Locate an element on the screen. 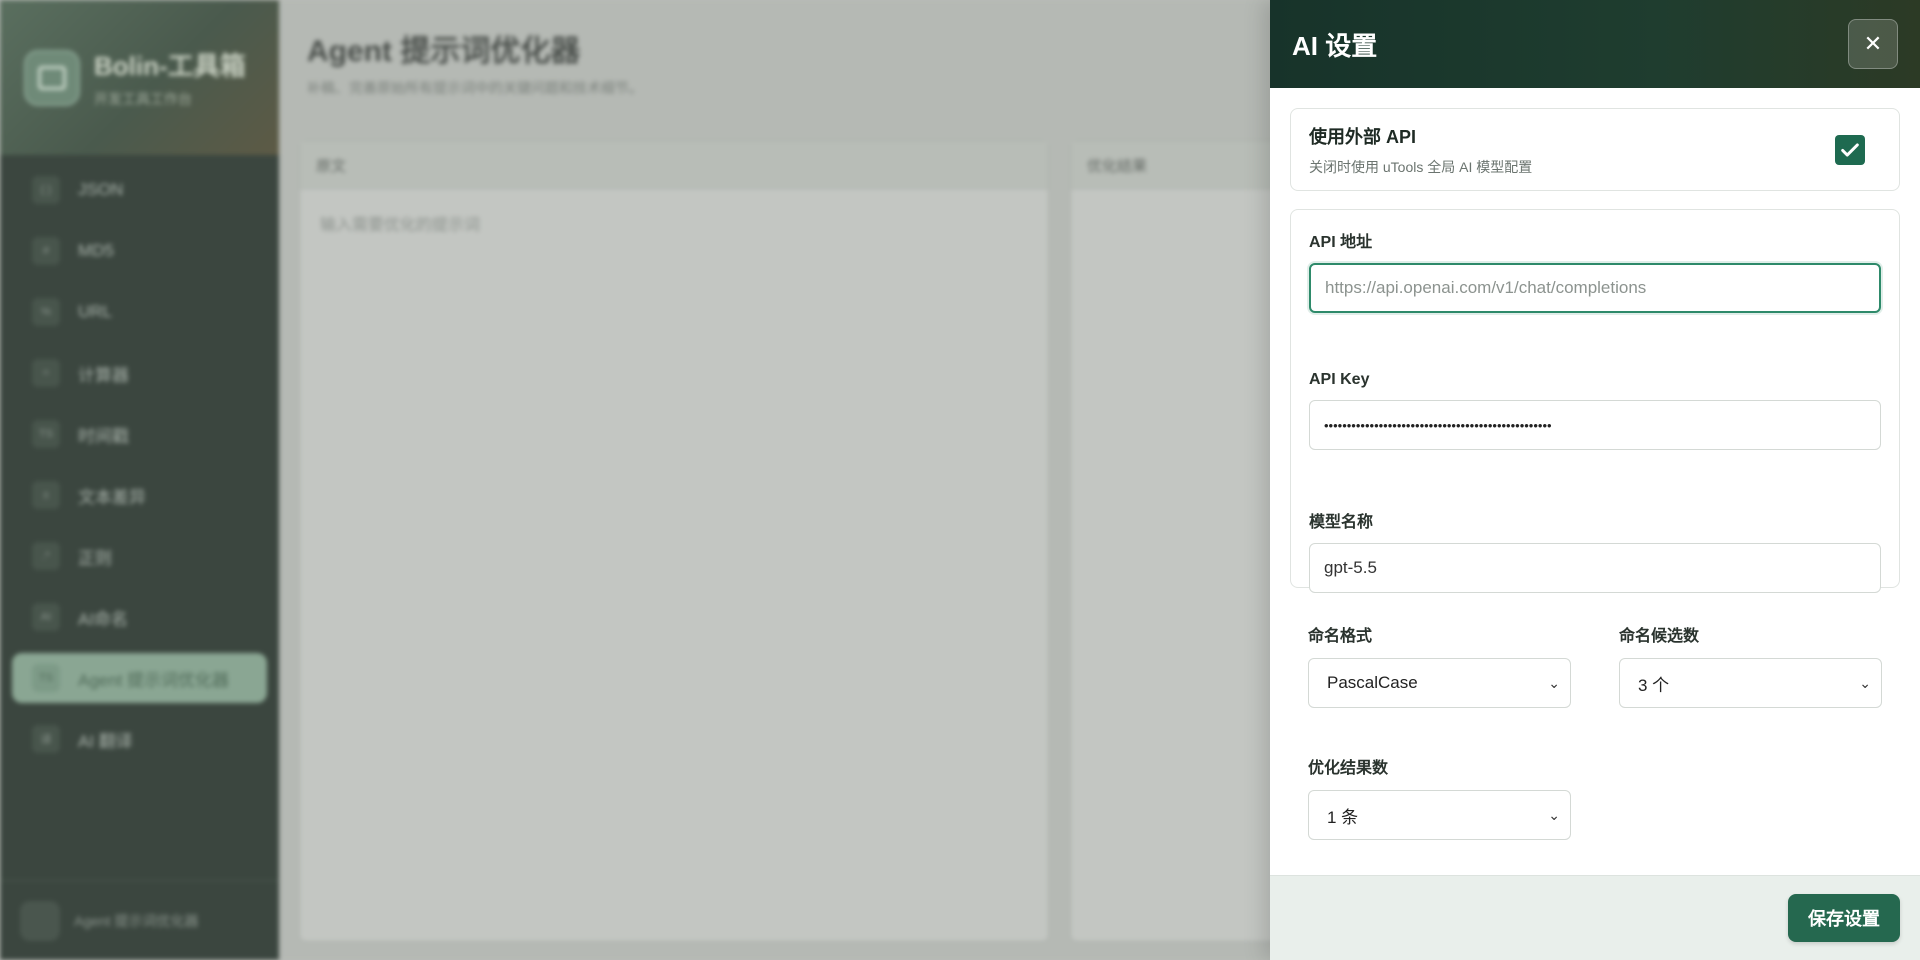  result-count-field: 优化结果数 1 条 ⌄ is located at coordinates (1439, 797).